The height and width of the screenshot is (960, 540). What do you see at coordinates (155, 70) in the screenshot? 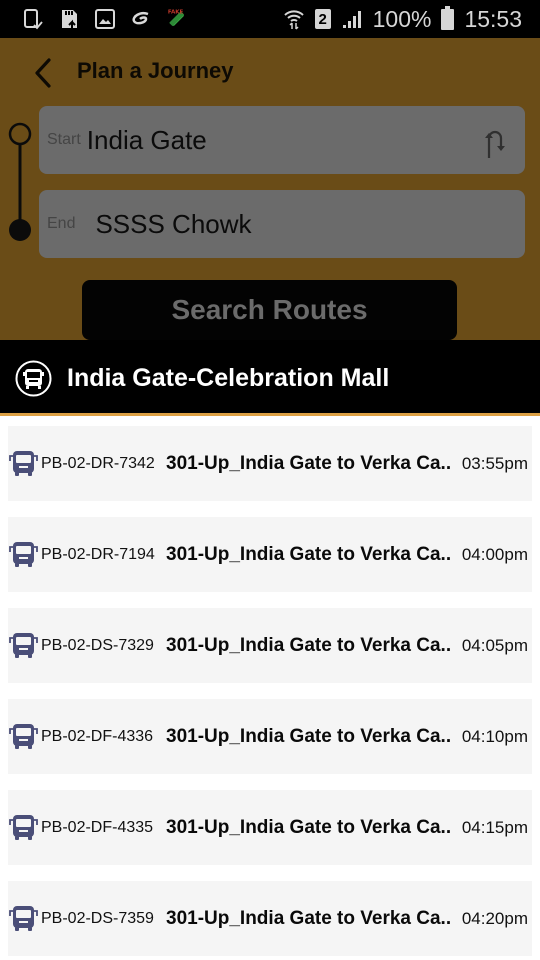
I see `page-title: Plan a Journey` at bounding box center [155, 70].